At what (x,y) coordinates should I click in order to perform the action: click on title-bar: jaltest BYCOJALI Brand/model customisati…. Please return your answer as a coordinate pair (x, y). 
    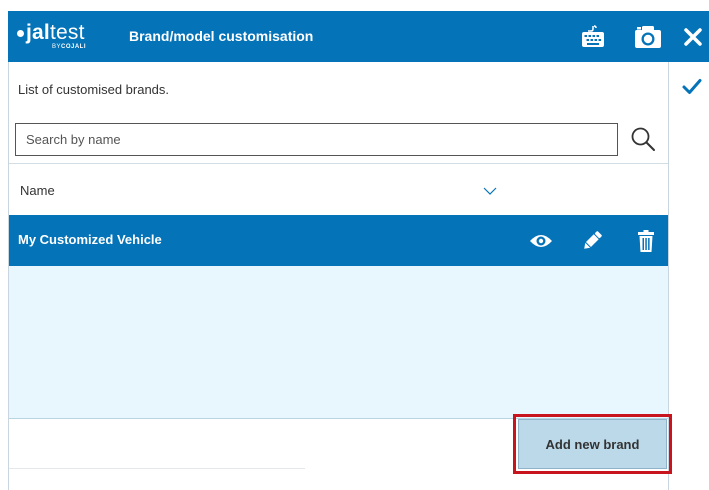
    Looking at the image, I should click on (358, 36).